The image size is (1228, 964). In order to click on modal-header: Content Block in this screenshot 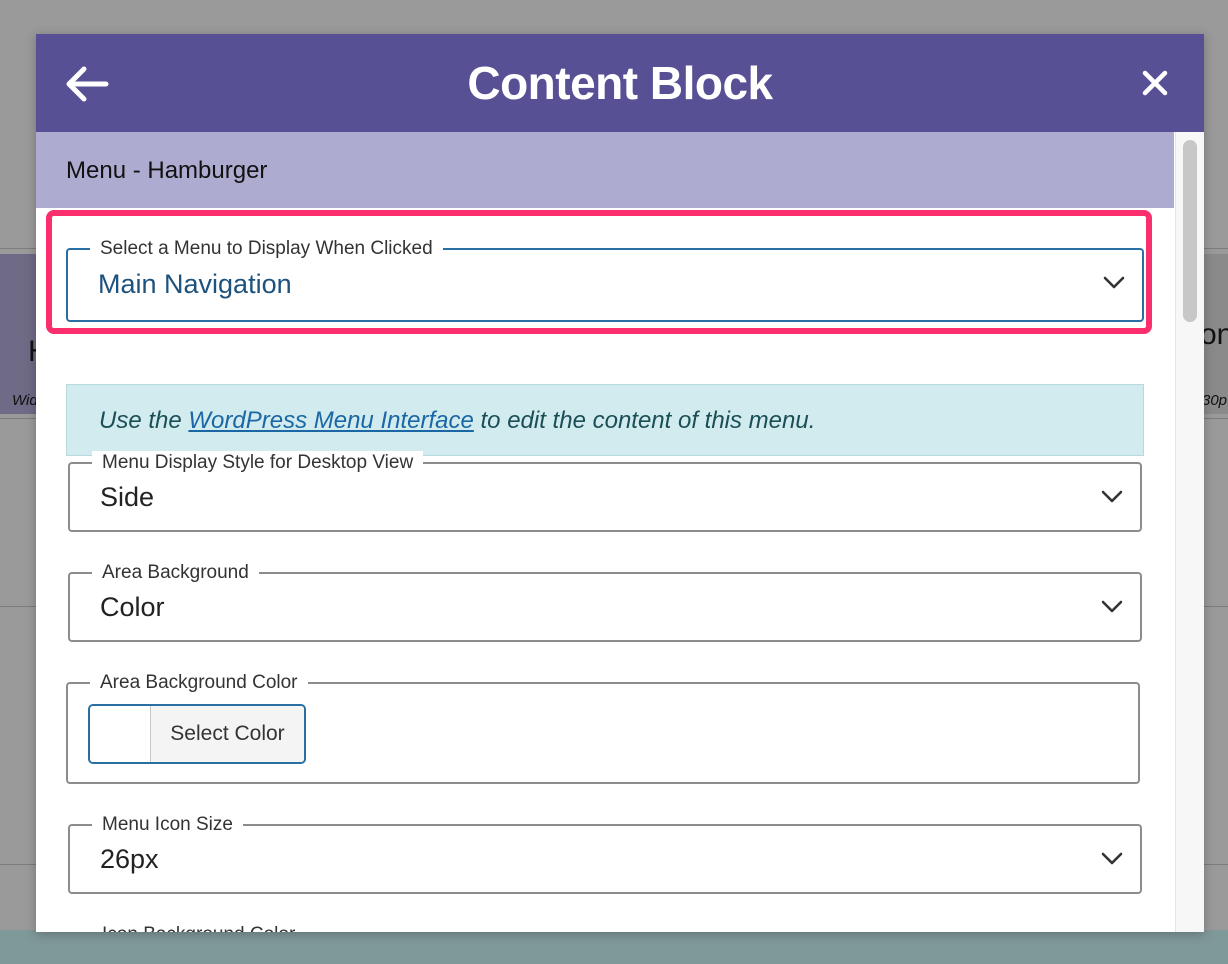, I will do `click(620, 83)`.